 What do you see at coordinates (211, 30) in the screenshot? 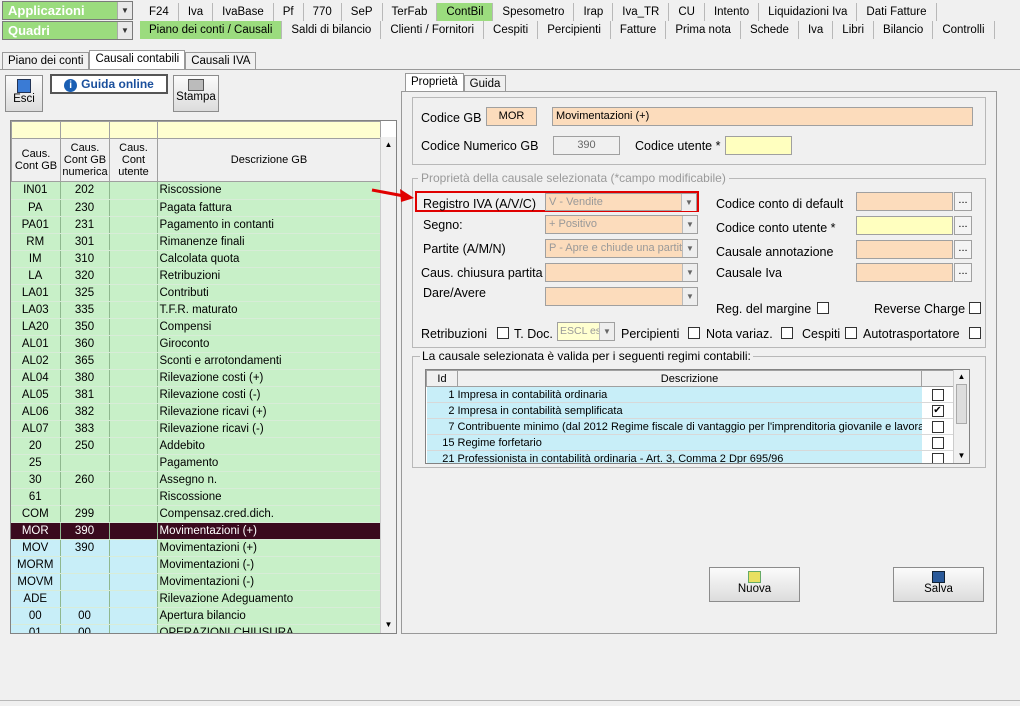
I see `section-tab: Piano dei conti / Causali` at bounding box center [211, 30].